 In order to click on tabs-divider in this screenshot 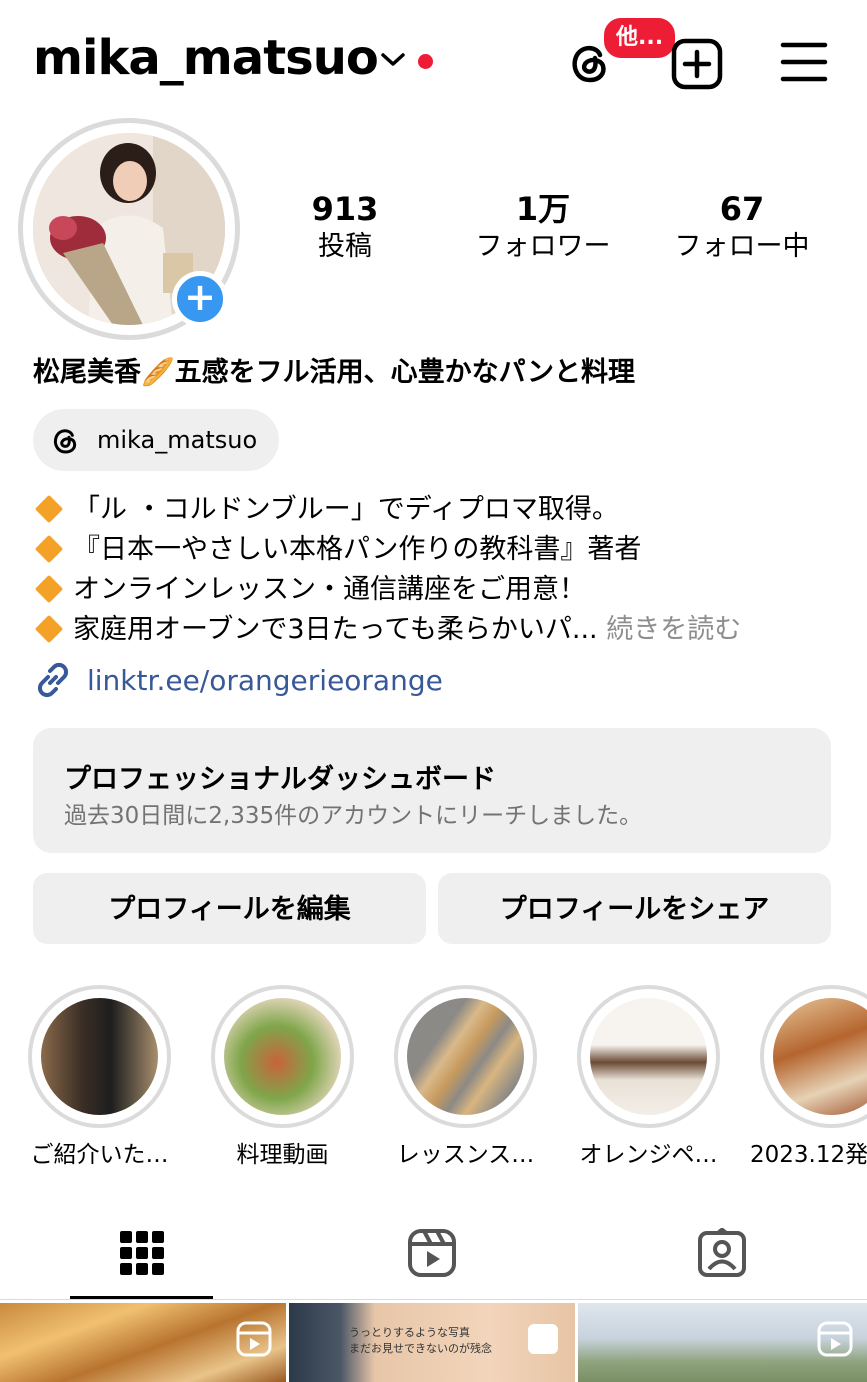, I will do `click(433, 1299)`.